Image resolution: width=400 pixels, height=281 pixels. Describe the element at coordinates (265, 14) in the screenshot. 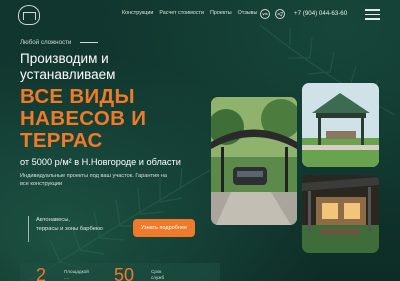

I see `vk-icon` at that location.